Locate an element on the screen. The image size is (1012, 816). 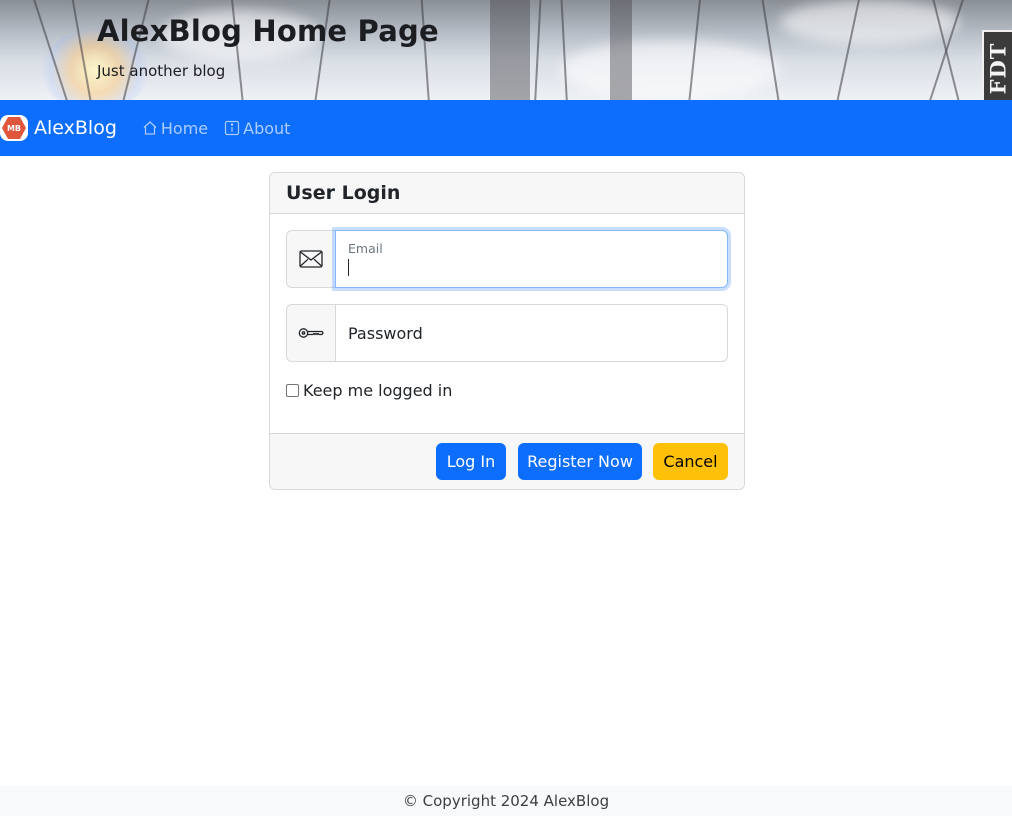
password-input-group: Password is located at coordinates (507, 333).